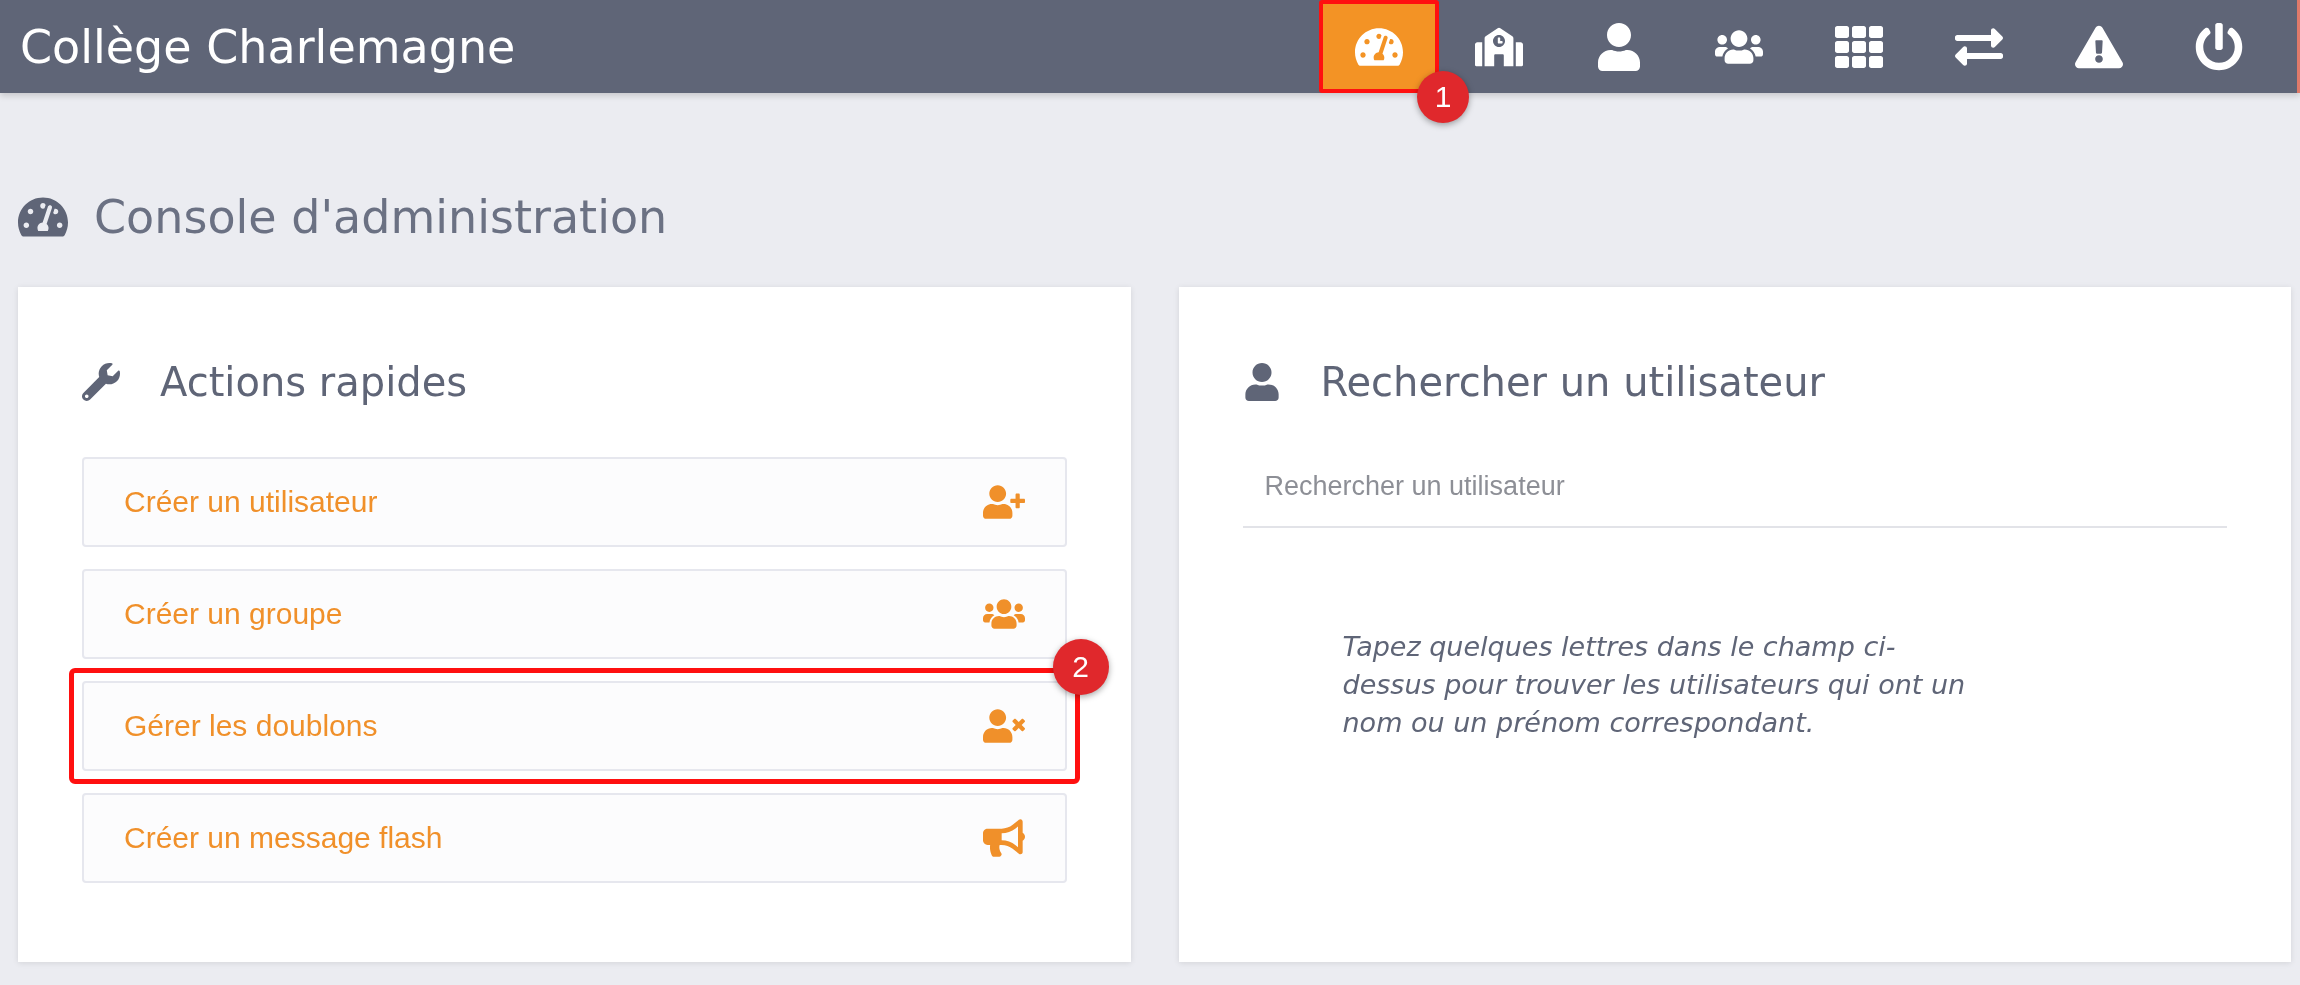 Image resolution: width=2300 pixels, height=985 pixels. What do you see at coordinates (1443, 97) in the screenshot?
I see `step-badge: 1` at bounding box center [1443, 97].